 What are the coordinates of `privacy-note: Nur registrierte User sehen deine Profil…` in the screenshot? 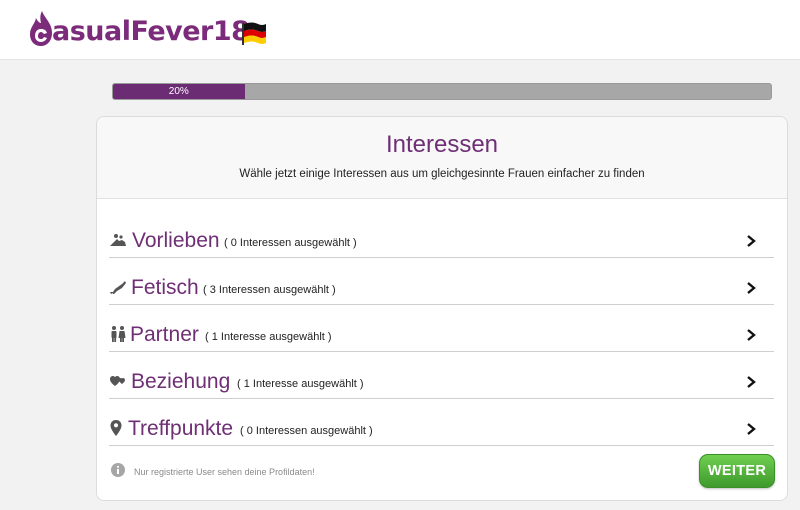 It's located at (224, 472).